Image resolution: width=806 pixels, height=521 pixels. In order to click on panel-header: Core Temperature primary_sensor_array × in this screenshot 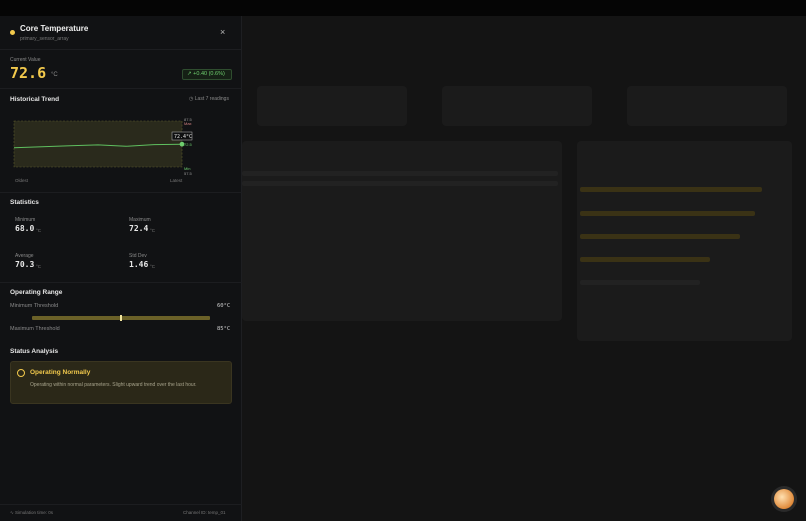, I will do `click(120, 33)`.